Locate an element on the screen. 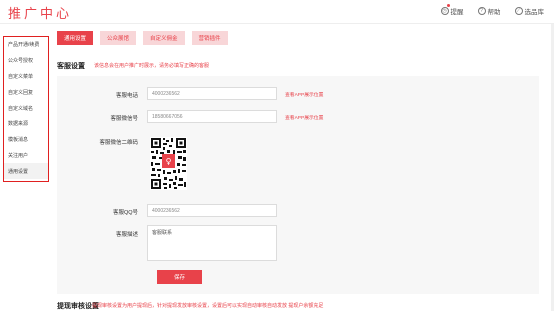 This screenshot has height=311, width=554. section-note: 该信息会在用户推广时展示，请务必填写正确的客服 is located at coordinates (152, 66).